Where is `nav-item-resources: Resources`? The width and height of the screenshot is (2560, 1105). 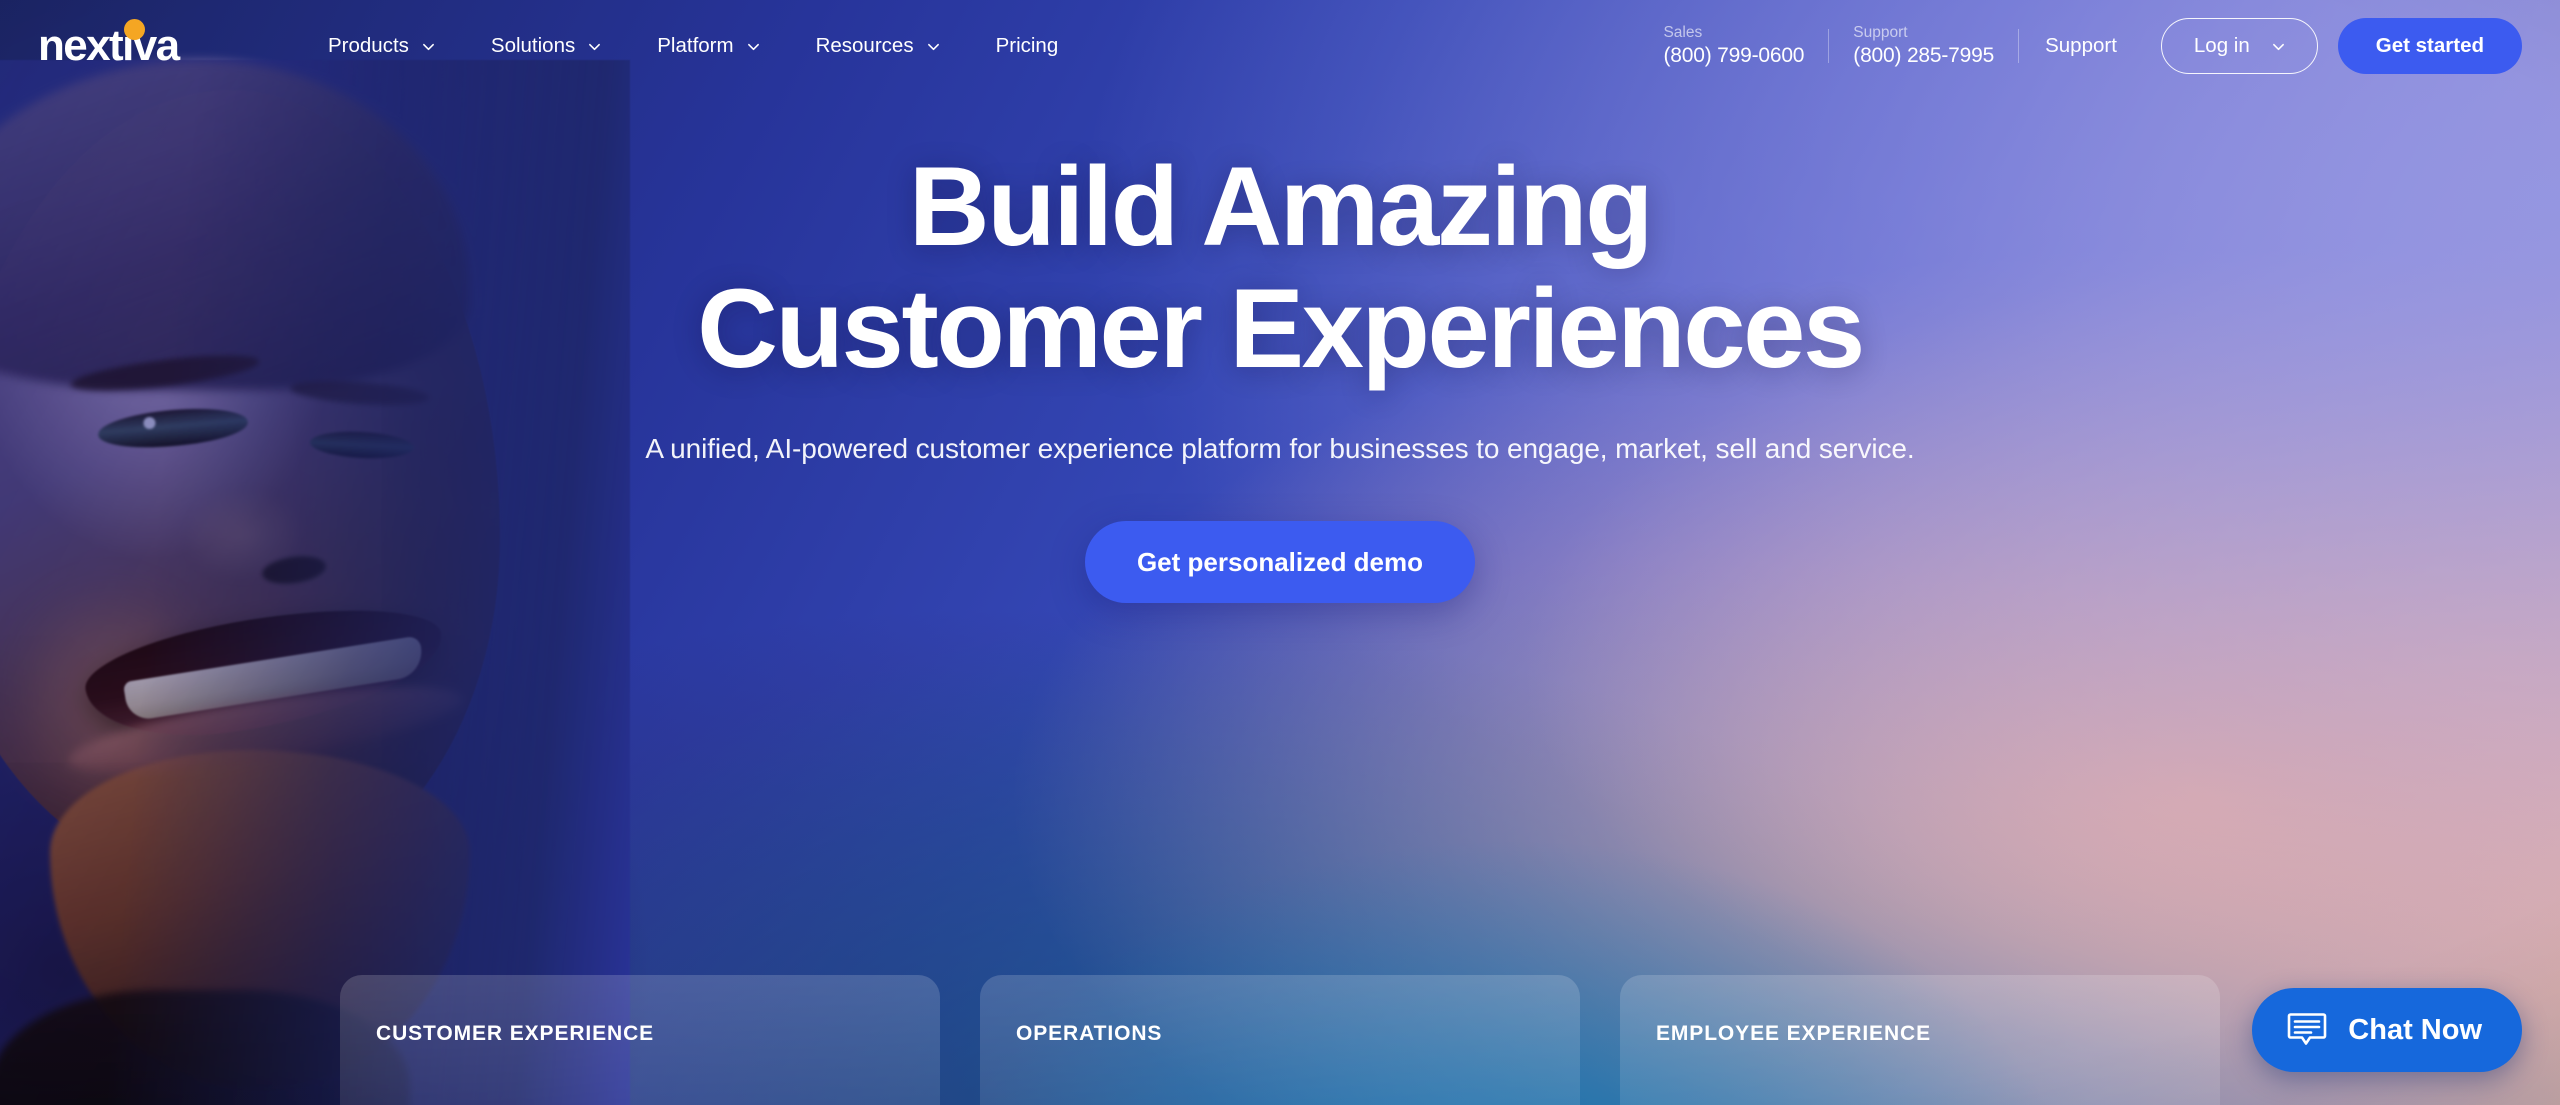
nav-item-resources: Resources is located at coordinates (878, 46).